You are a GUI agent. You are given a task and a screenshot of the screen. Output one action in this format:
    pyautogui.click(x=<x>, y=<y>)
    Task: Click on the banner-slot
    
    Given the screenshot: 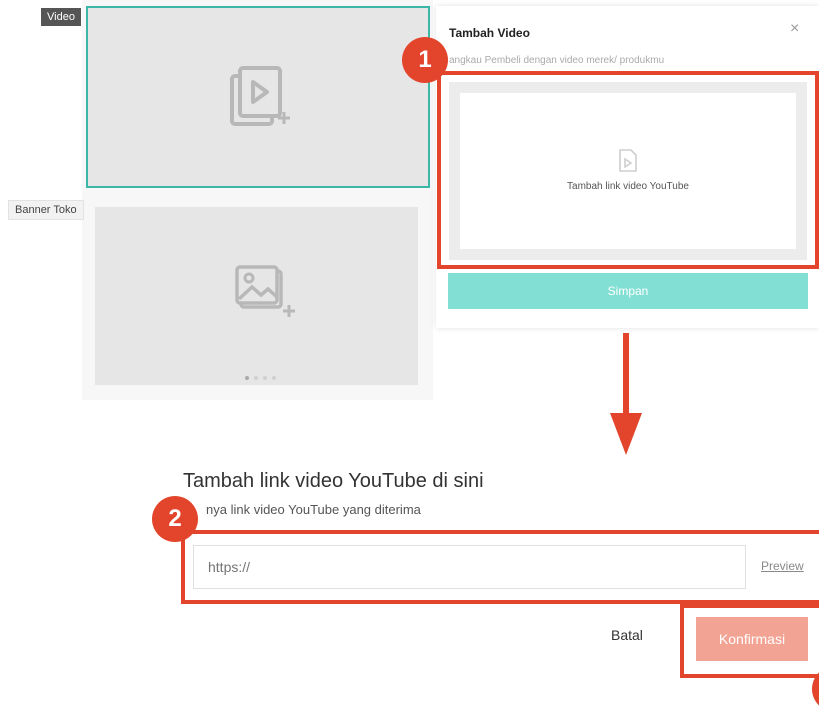 What is the action you would take?
    pyautogui.click(x=256, y=296)
    